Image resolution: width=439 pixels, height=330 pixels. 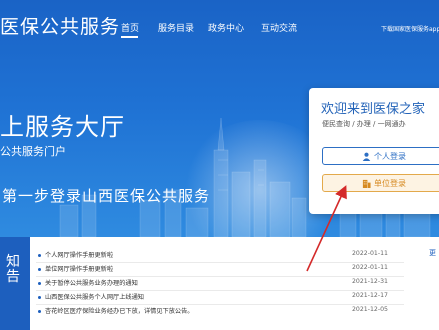 What do you see at coordinates (370, 281) in the screenshot?
I see `notice-date: 2021-12-31` at bounding box center [370, 281].